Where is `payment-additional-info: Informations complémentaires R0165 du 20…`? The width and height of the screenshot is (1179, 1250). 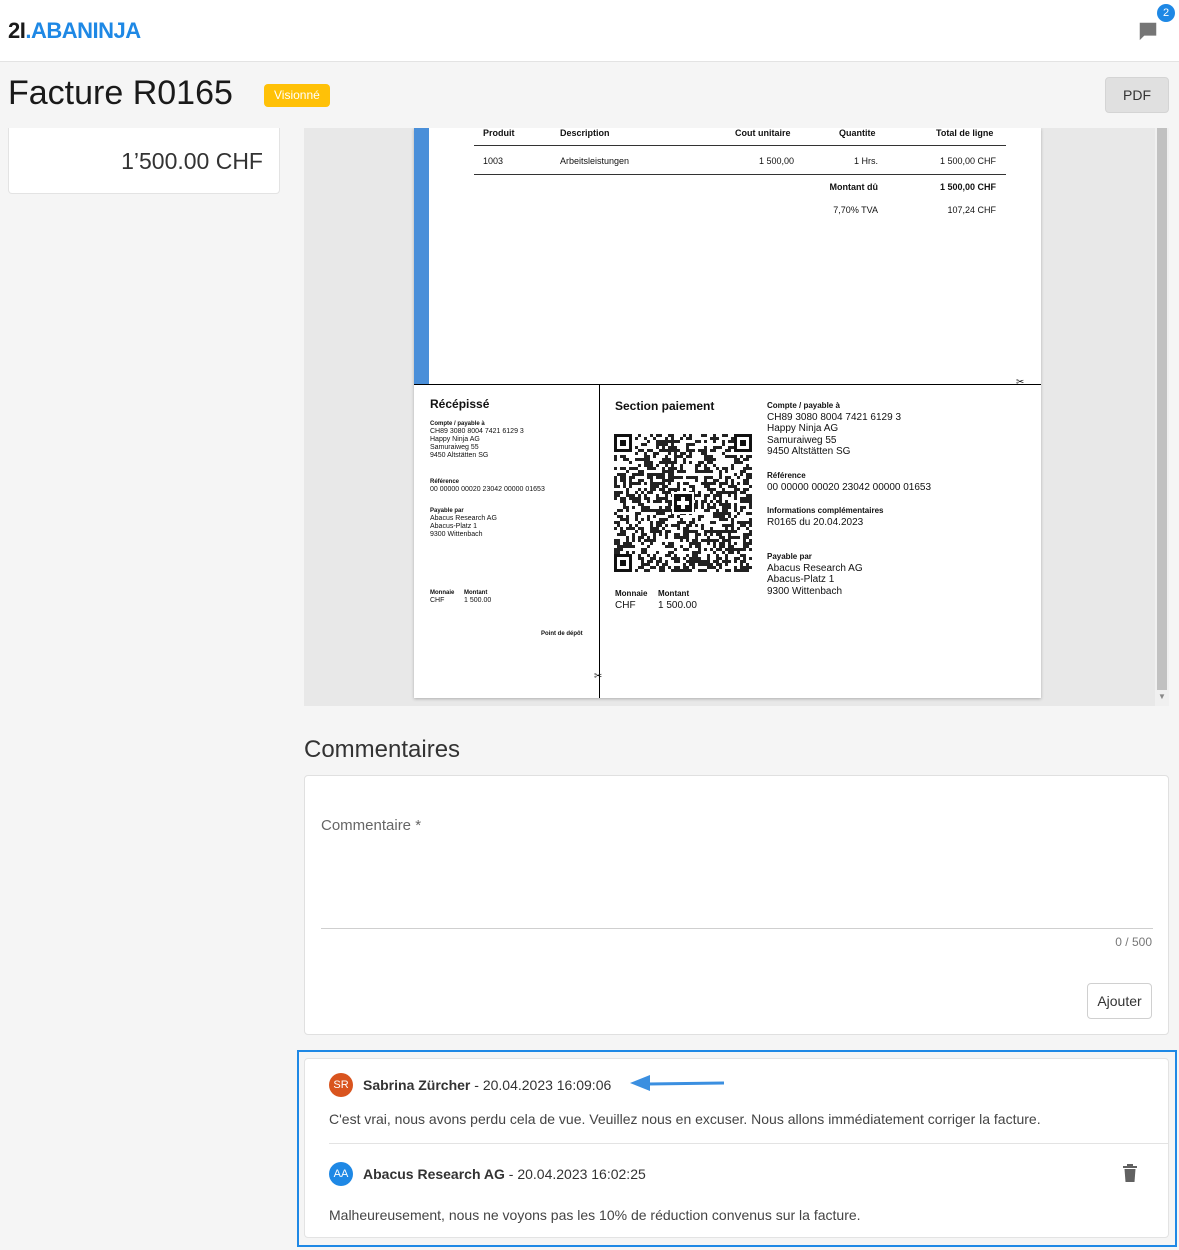 payment-additional-info: Informations complémentaires R0165 du 20… is located at coordinates (825, 517).